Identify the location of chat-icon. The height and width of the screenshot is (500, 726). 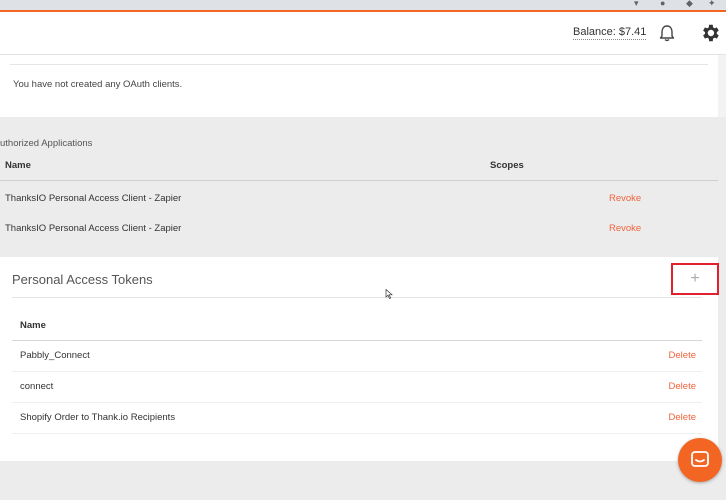
(700, 459).